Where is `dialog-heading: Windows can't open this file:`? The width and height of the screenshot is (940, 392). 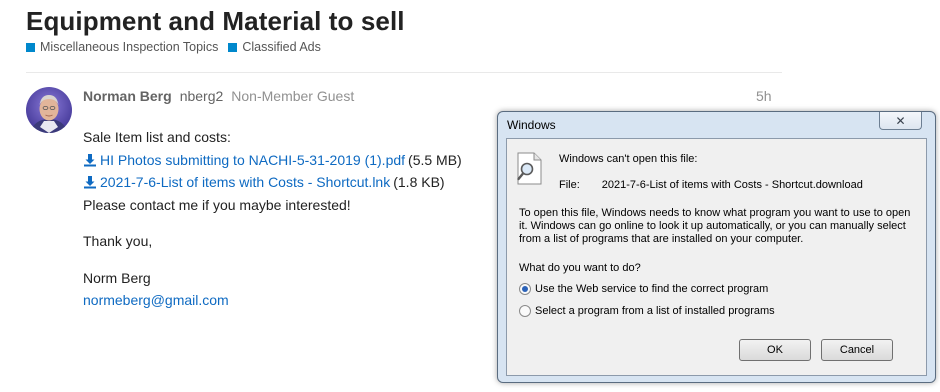
dialog-heading: Windows can't open this file: is located at coordinates (628, 159).